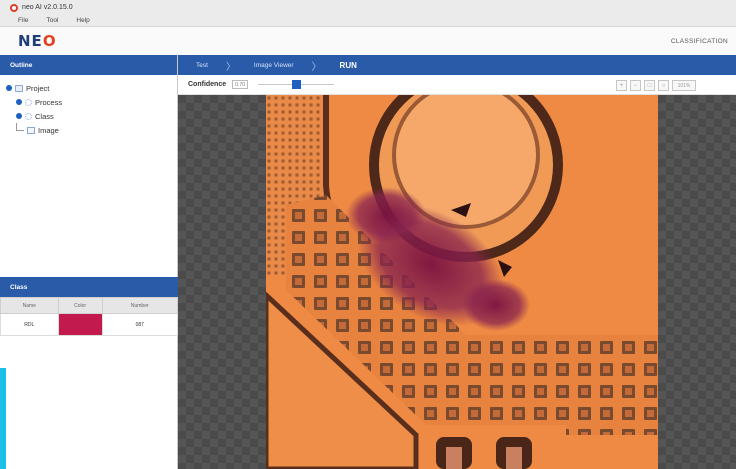 This screenshot has width=736, height=469. What do you see at coordinates (23, 20) in the screenshot?
I see `menu-file: File` at bounding box center [23, 20].